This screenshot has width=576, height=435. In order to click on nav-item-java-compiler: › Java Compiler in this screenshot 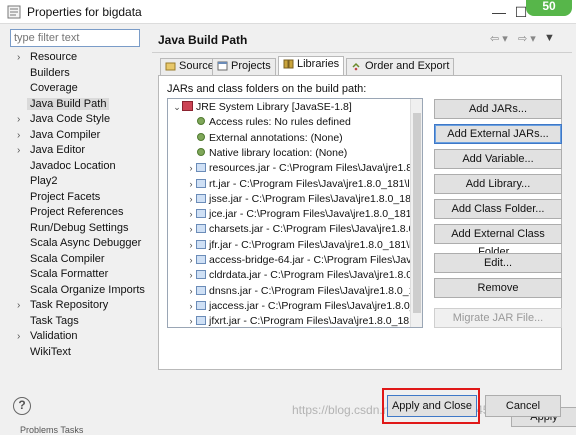, I will do `click(80, 136)`.